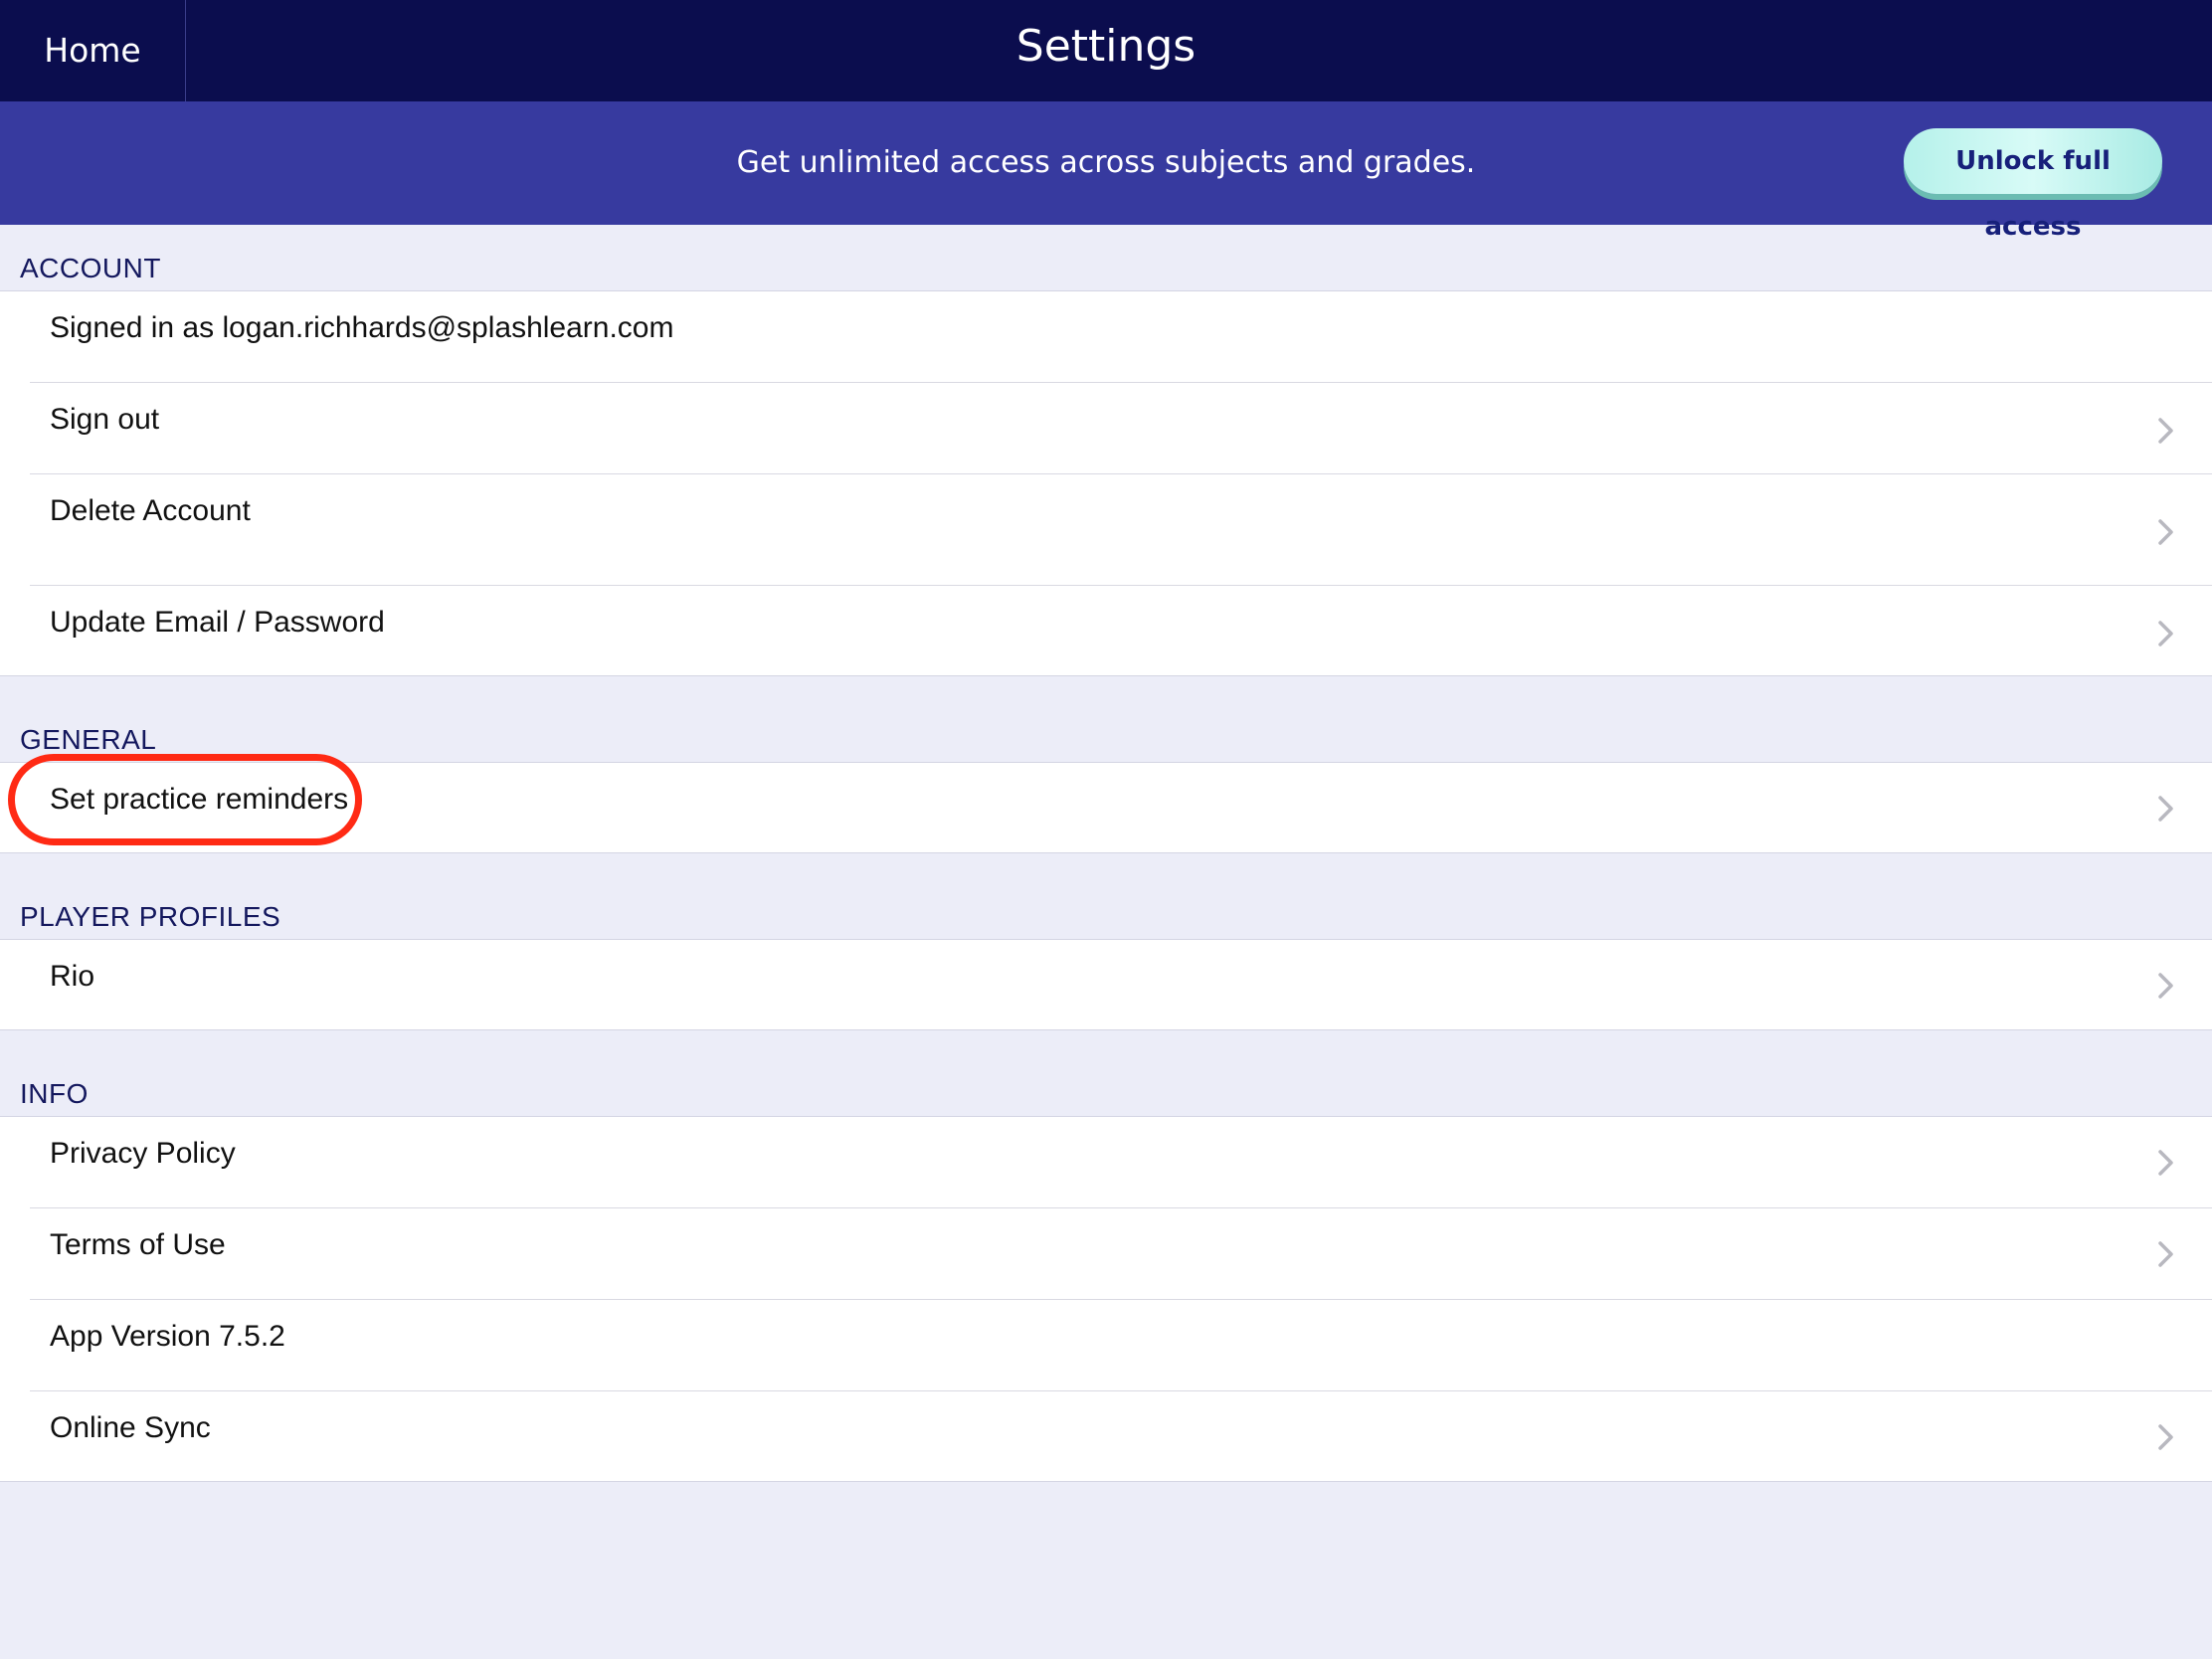 This screenshot has width=2212, height=1659. What do you see at coordinates (1106, 46) in the screenshot?
I see `page-title: Settings` at bounding box center [1106, 46].